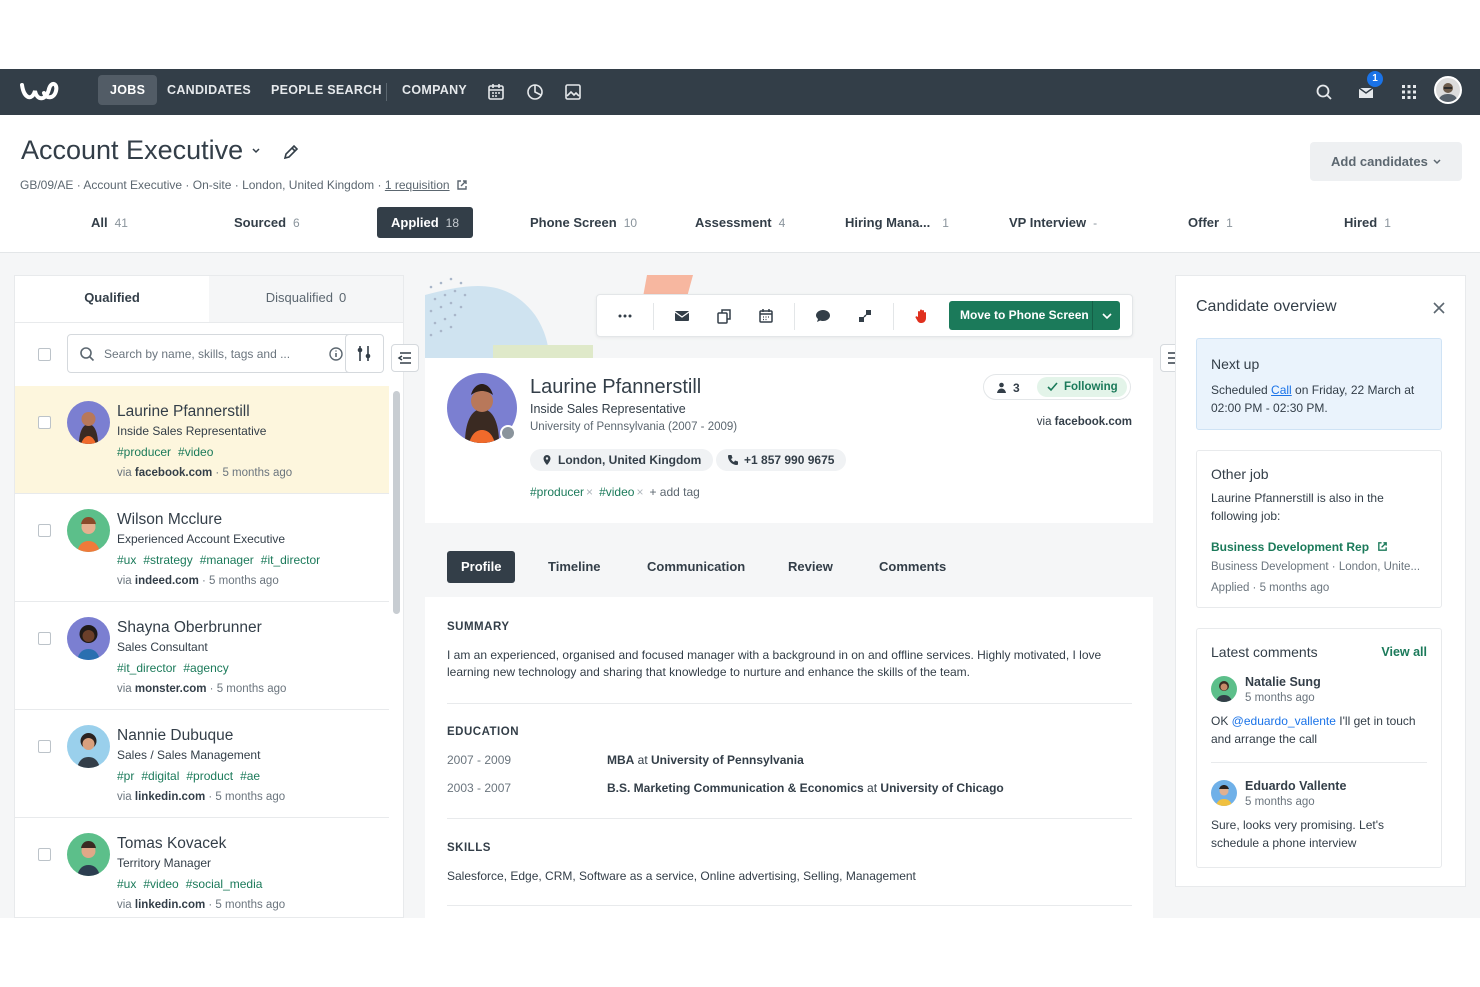 This screenshot has height=987, width=1480. What do you see at coordinates (1386, 161) in the screenshot?
I see `add-candidates-button: Add candidates` at bounding box center [1386, 161].